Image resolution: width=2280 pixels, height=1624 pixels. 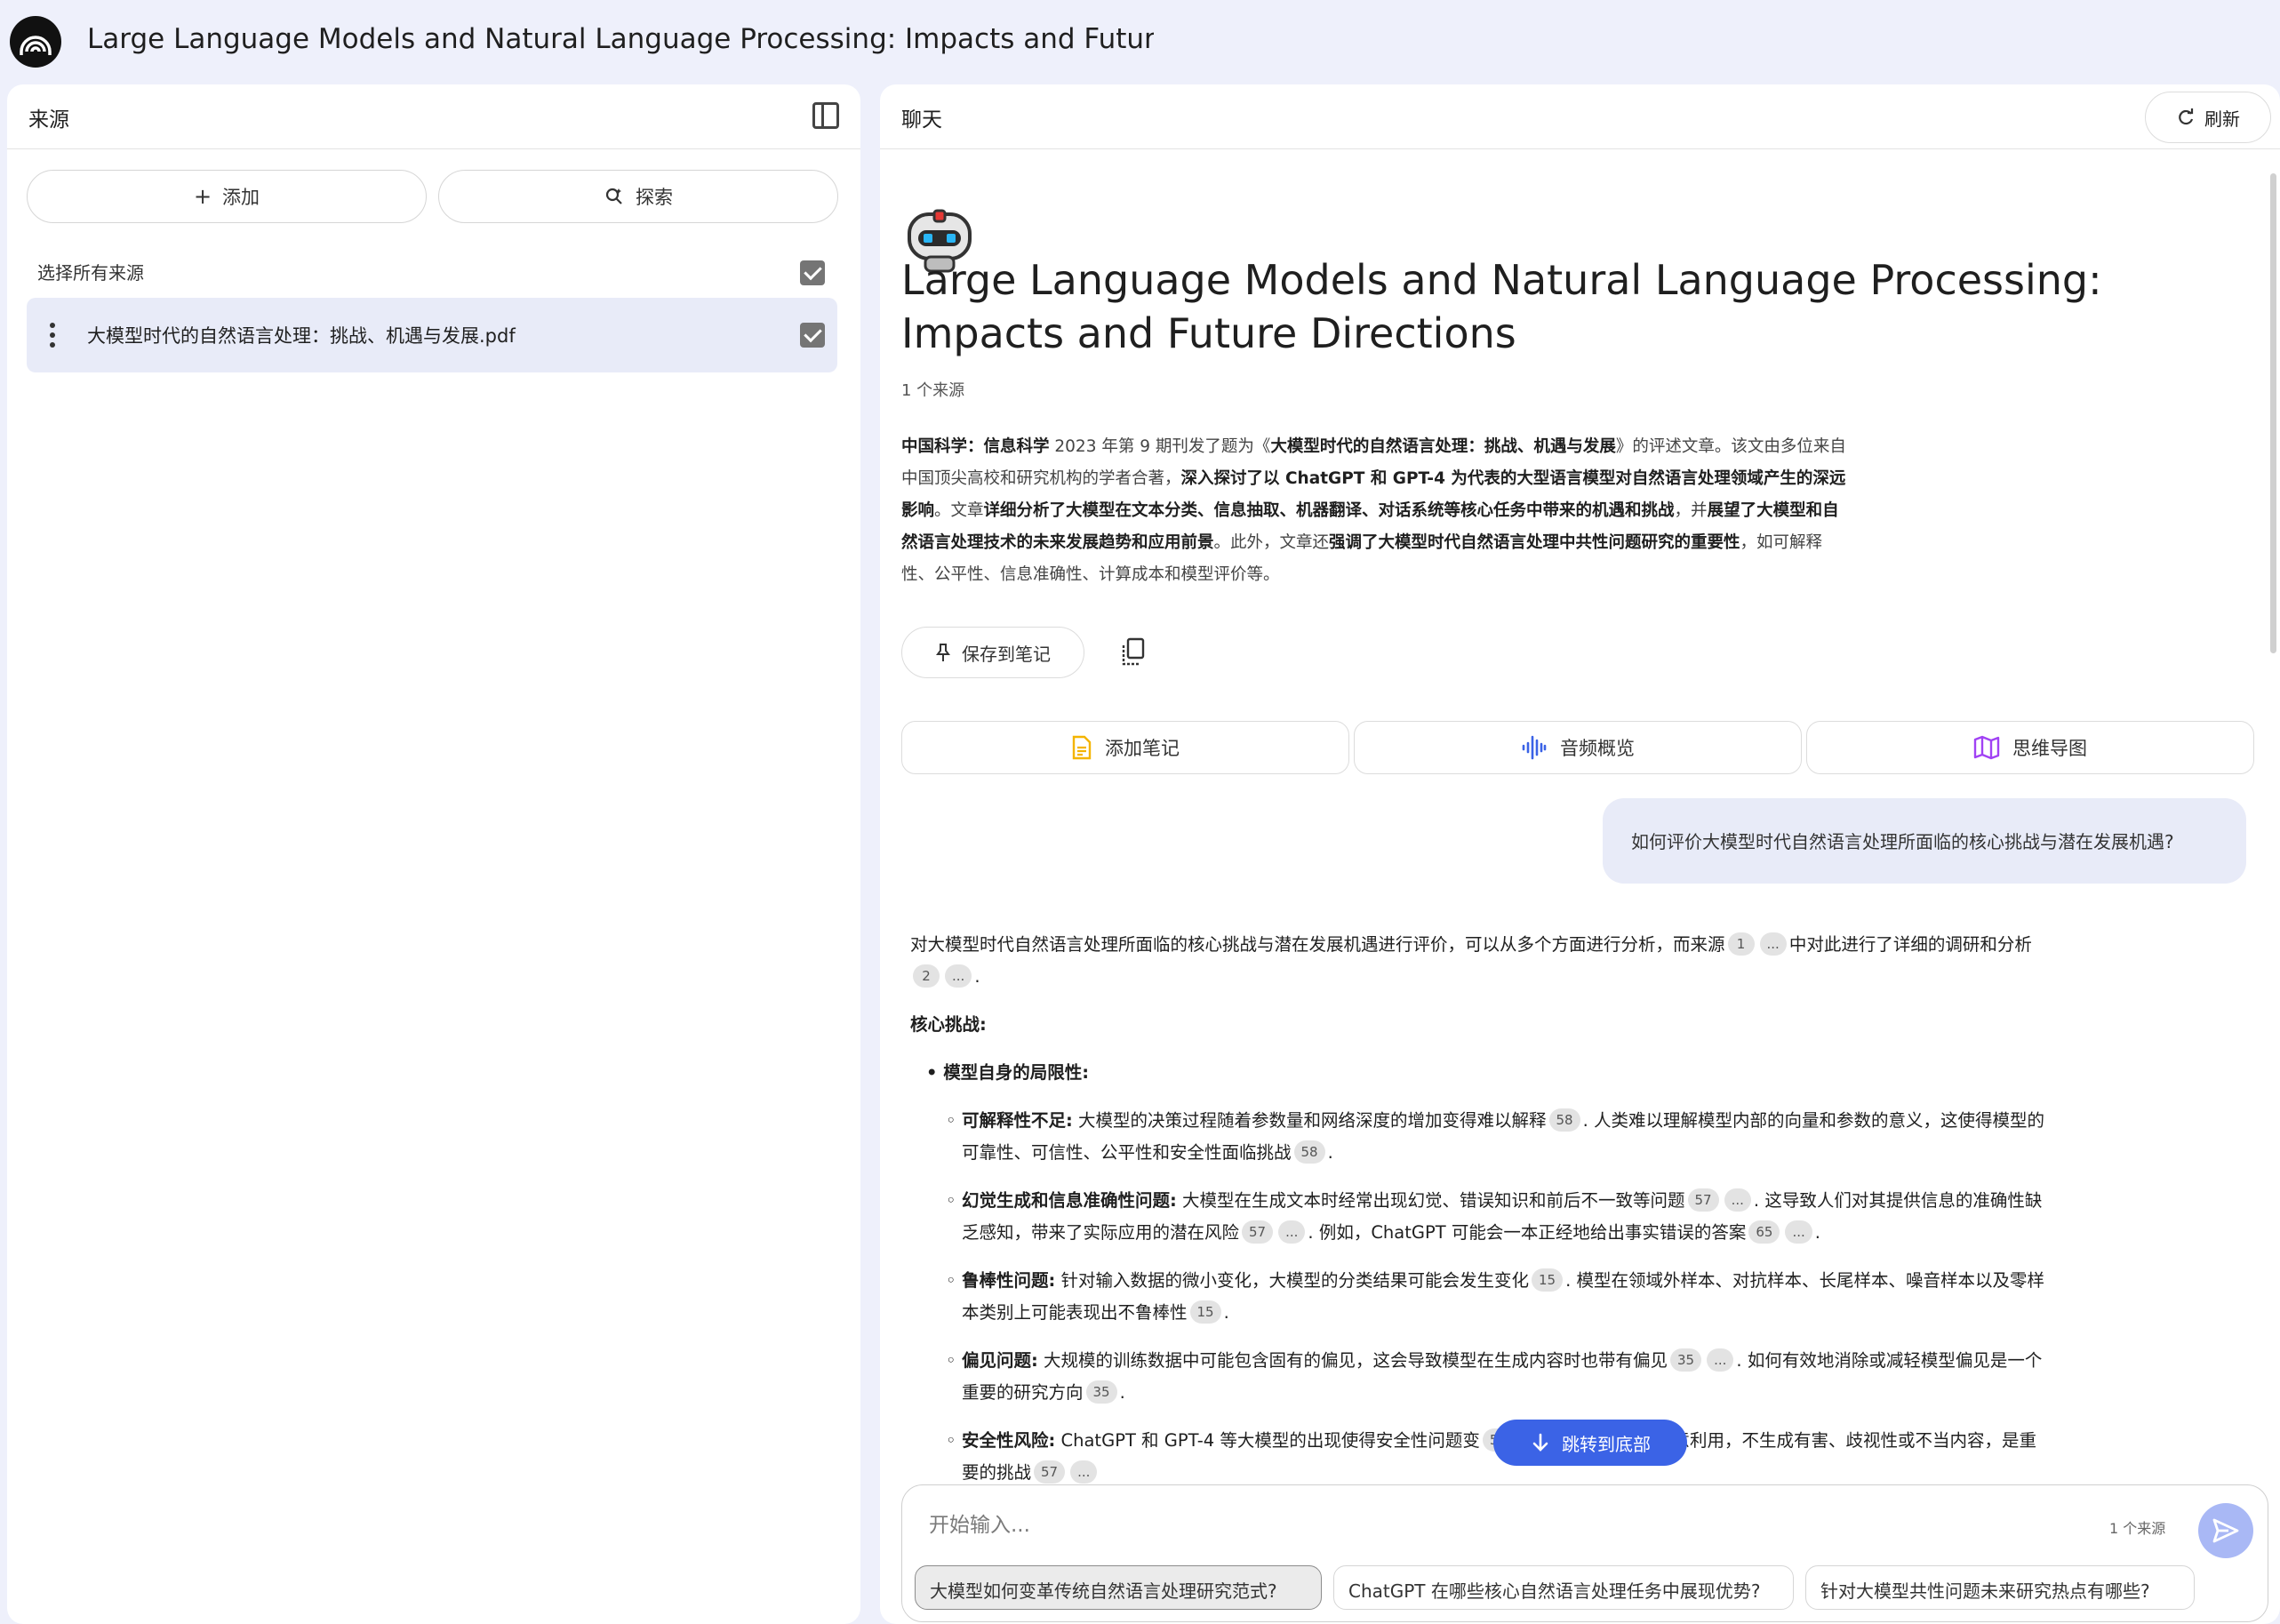 What do you see at coordinates (1764, 1232) in the screenshot?
I see `citation-chip: 65` at bounding box center [1764, 1232].